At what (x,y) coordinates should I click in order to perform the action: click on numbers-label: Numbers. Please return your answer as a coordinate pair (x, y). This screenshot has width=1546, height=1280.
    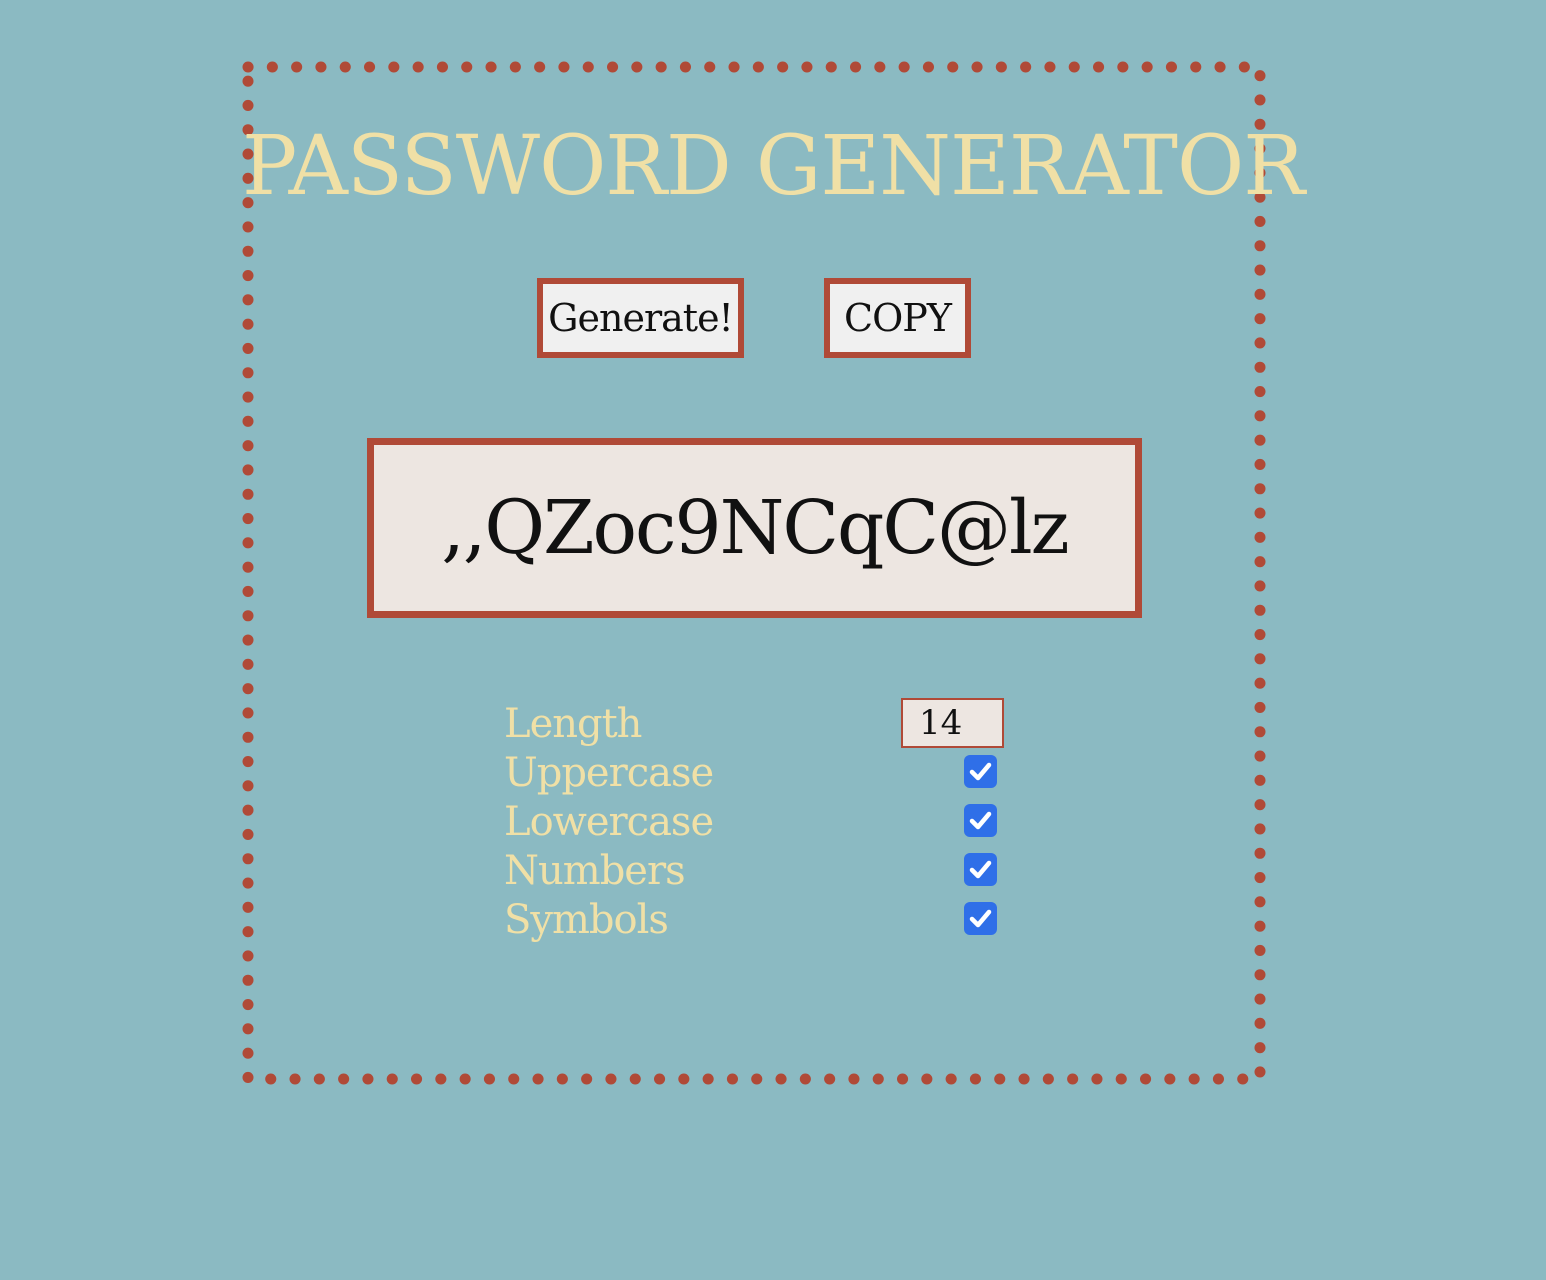
    Looking at the image, I should click on (595, 871).